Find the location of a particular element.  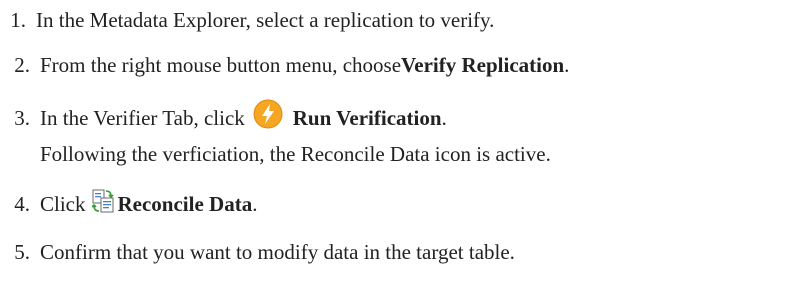

run-verification-label: Run Verification is located at coordinates (367, 117).